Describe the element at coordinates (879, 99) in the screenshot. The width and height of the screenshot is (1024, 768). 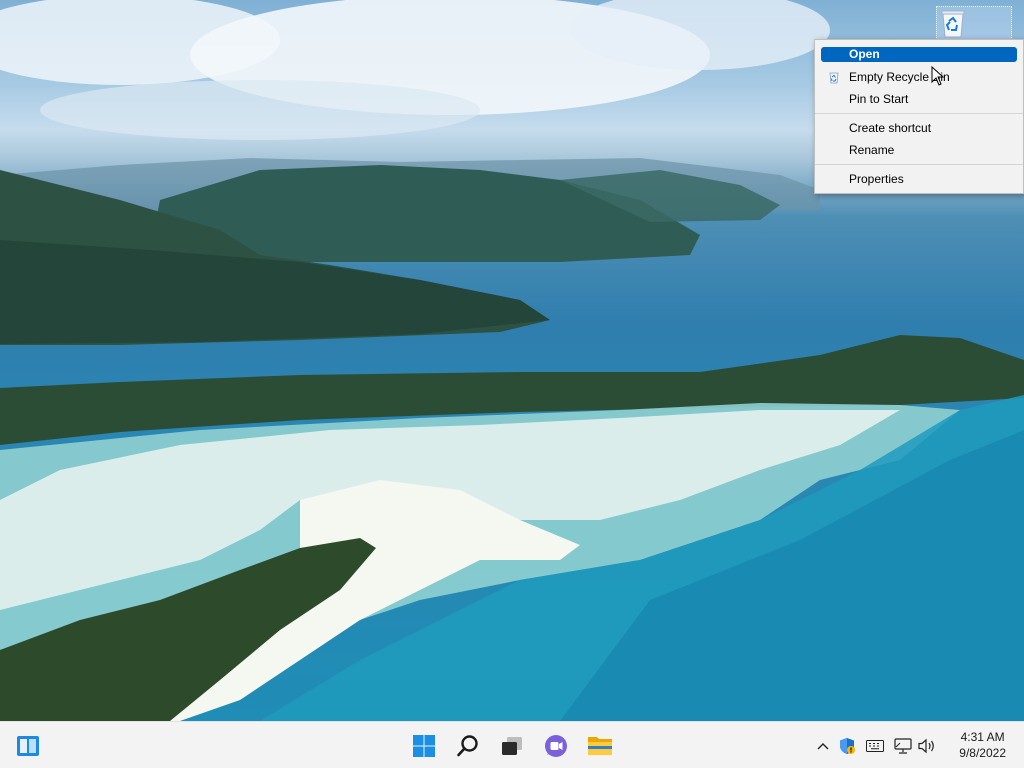
I see `menu-item-label: Pin to Start` at that location.